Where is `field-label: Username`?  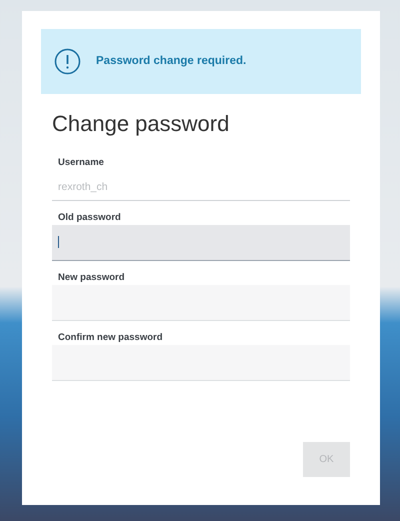 field-label: Username is located at coordinates (81, 163).